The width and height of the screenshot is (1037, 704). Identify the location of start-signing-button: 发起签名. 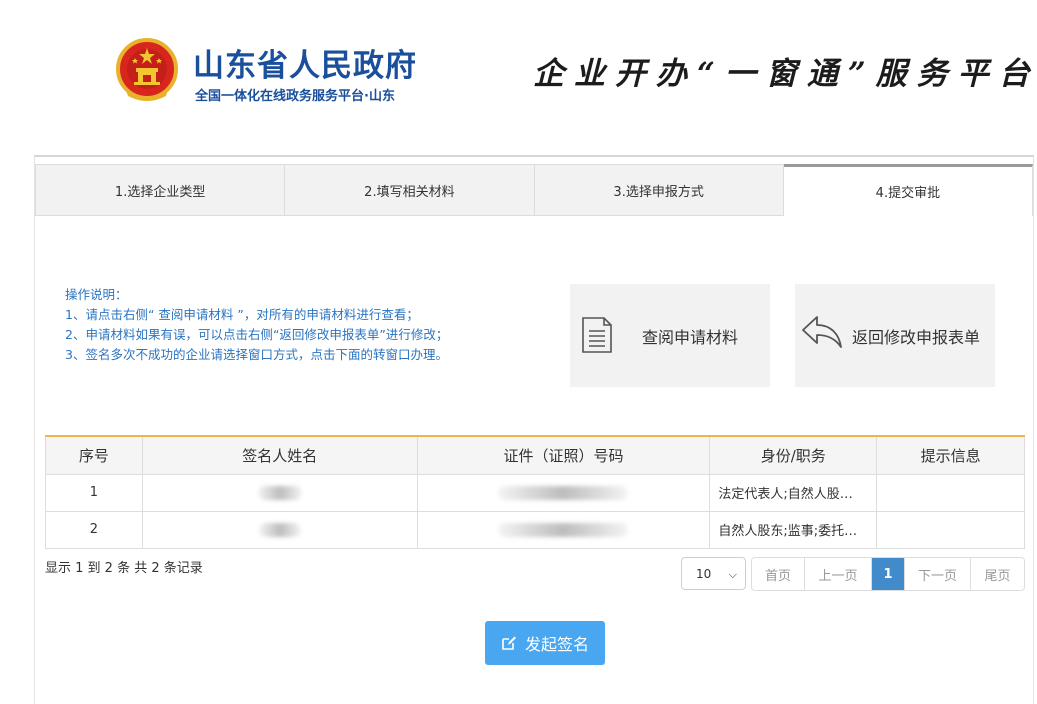
(545, 643).